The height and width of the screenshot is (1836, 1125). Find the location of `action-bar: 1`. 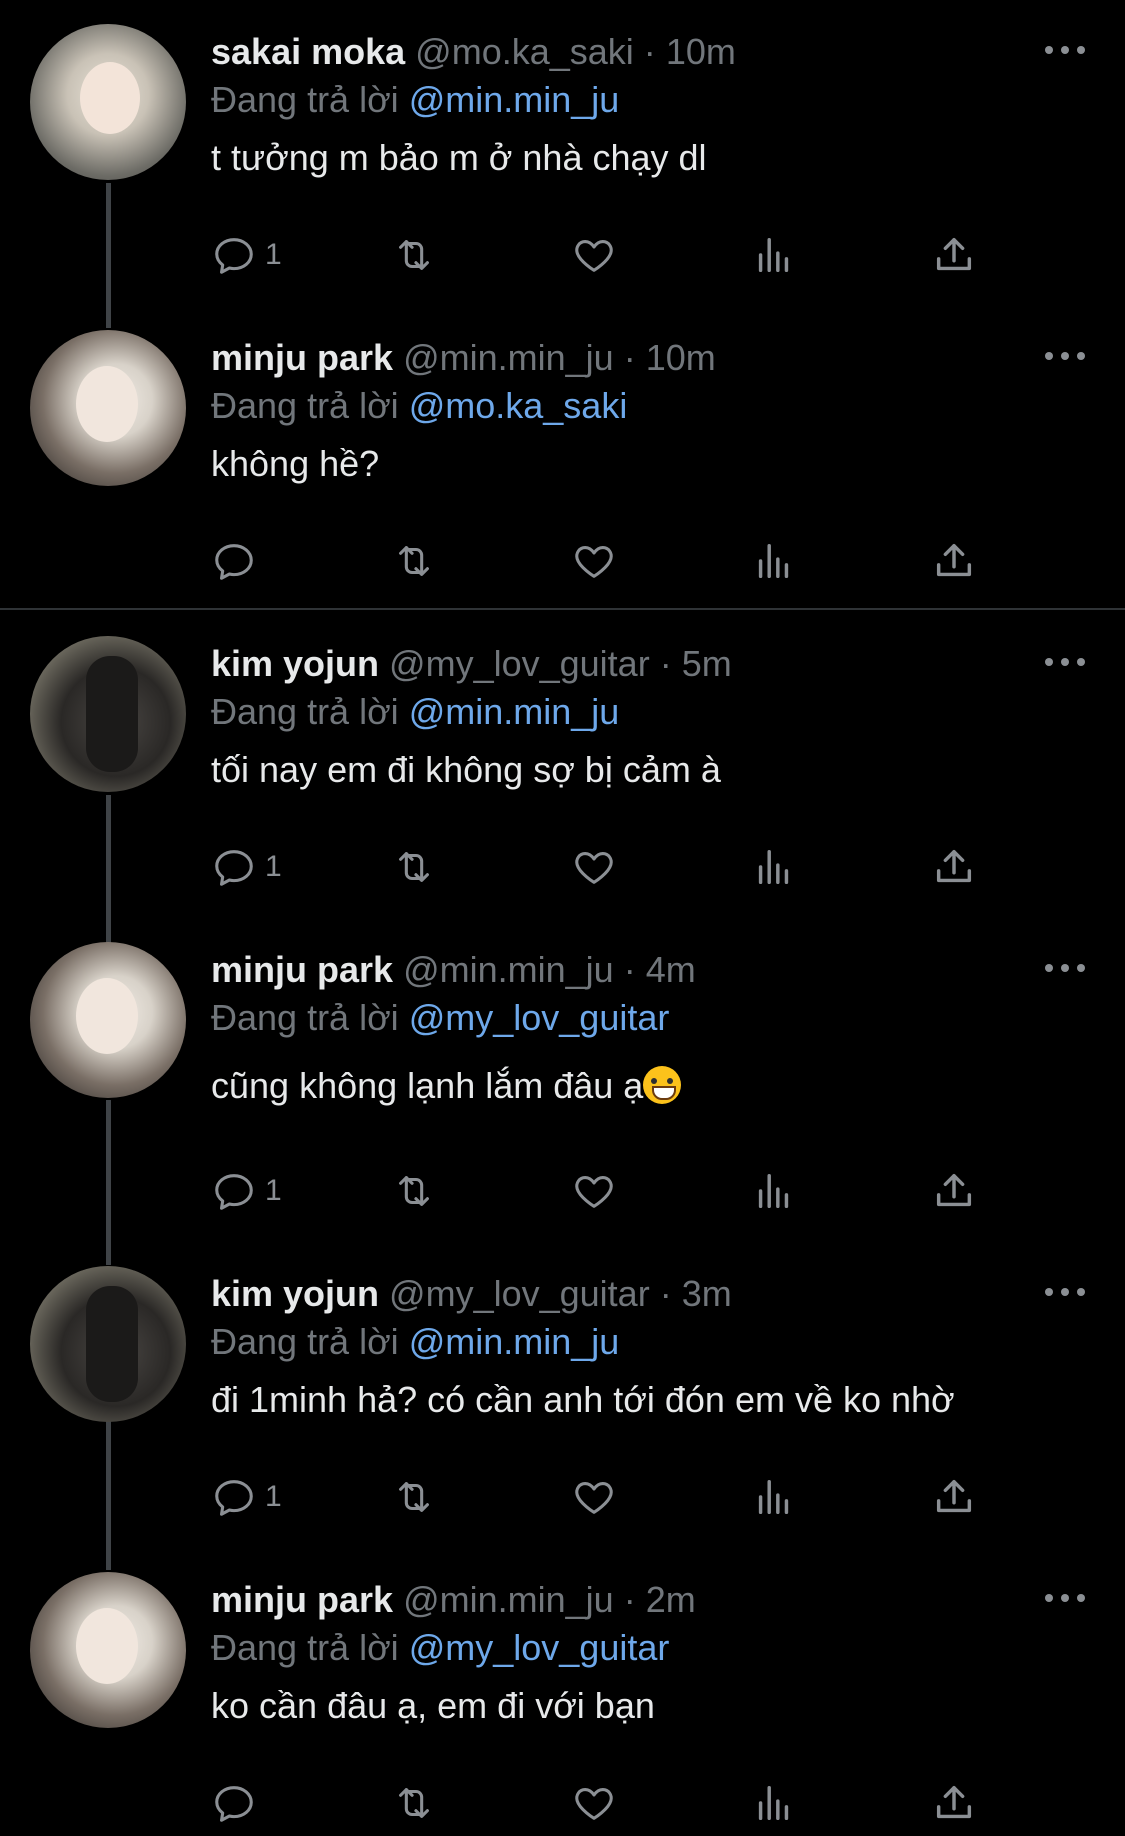

action-bar: 1 is located at coordinates (601, 1497).